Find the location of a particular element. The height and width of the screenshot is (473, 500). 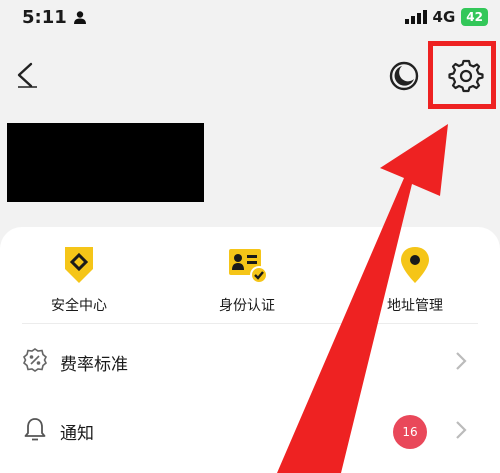

gear-icon is located at coordinates (466, 76).